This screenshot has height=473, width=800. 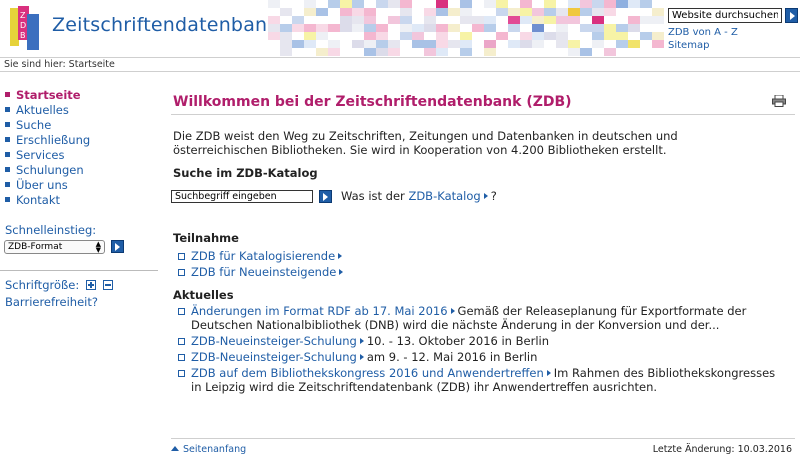 What do you see at coordinates (23, 35) in the screenshot?
I see `svg-text: B` at bounding box center [23, 35].